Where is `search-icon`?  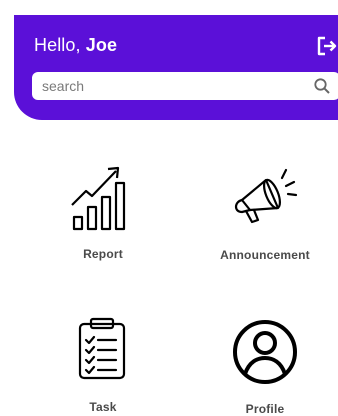
search-icon is located at coordinates (322, 86).